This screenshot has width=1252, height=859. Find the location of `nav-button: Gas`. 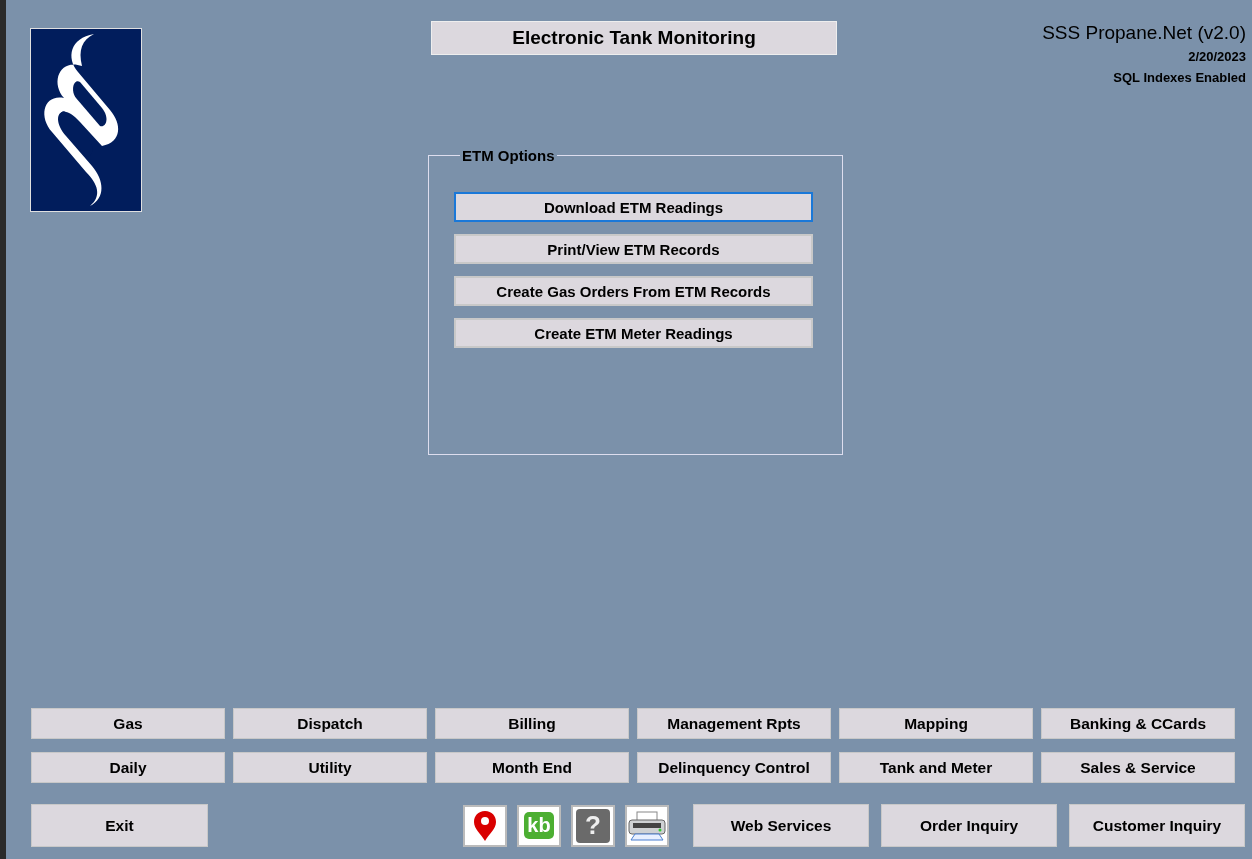

nav-button: Gas is located at coordinates (128, 723).